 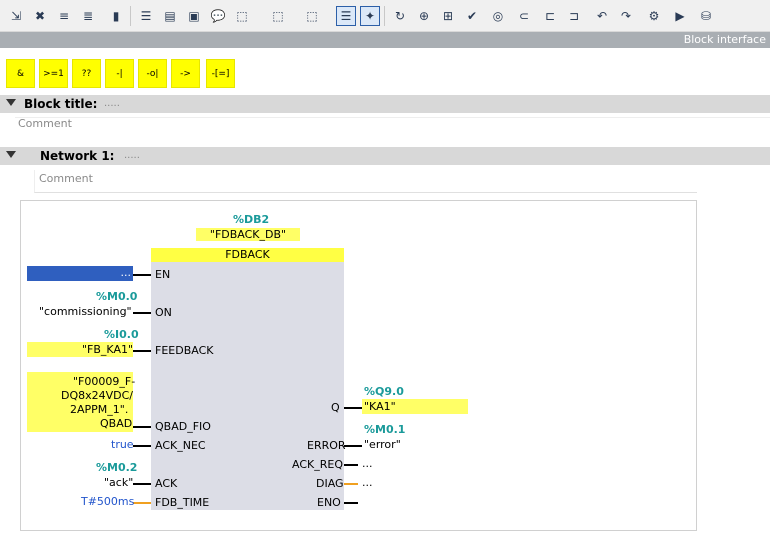 What do you see at coordinates (351, 465) in the screenshot?
I see `wire-ack-req` at bounding box center [351, 465].